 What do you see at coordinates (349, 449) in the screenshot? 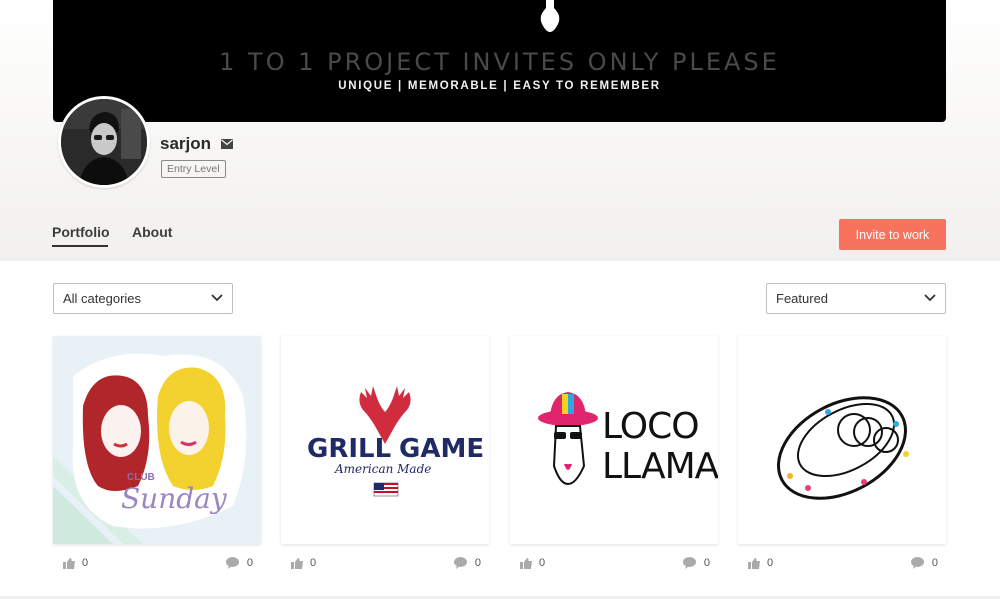
I see `portfolio-item-label-grill: GRILL` at bounding box center [349, 449].